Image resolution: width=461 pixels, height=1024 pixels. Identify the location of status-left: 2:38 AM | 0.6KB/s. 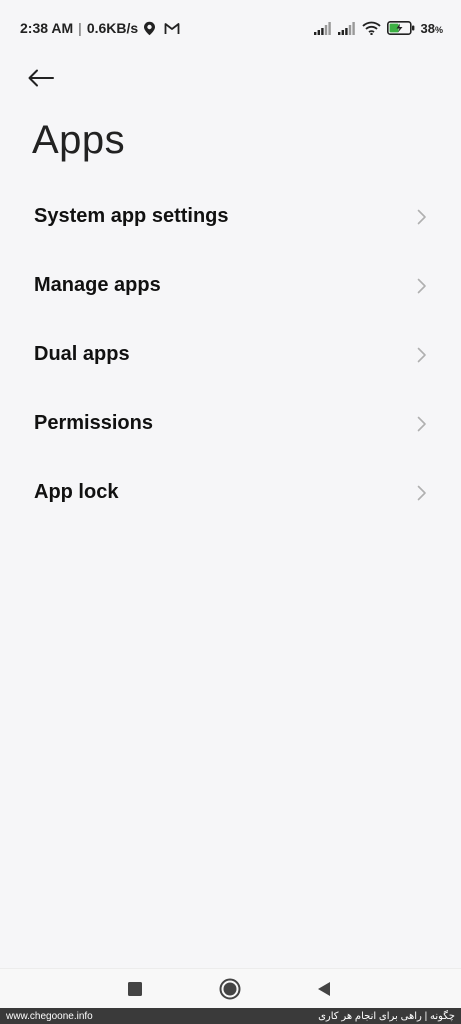
(100, 28).